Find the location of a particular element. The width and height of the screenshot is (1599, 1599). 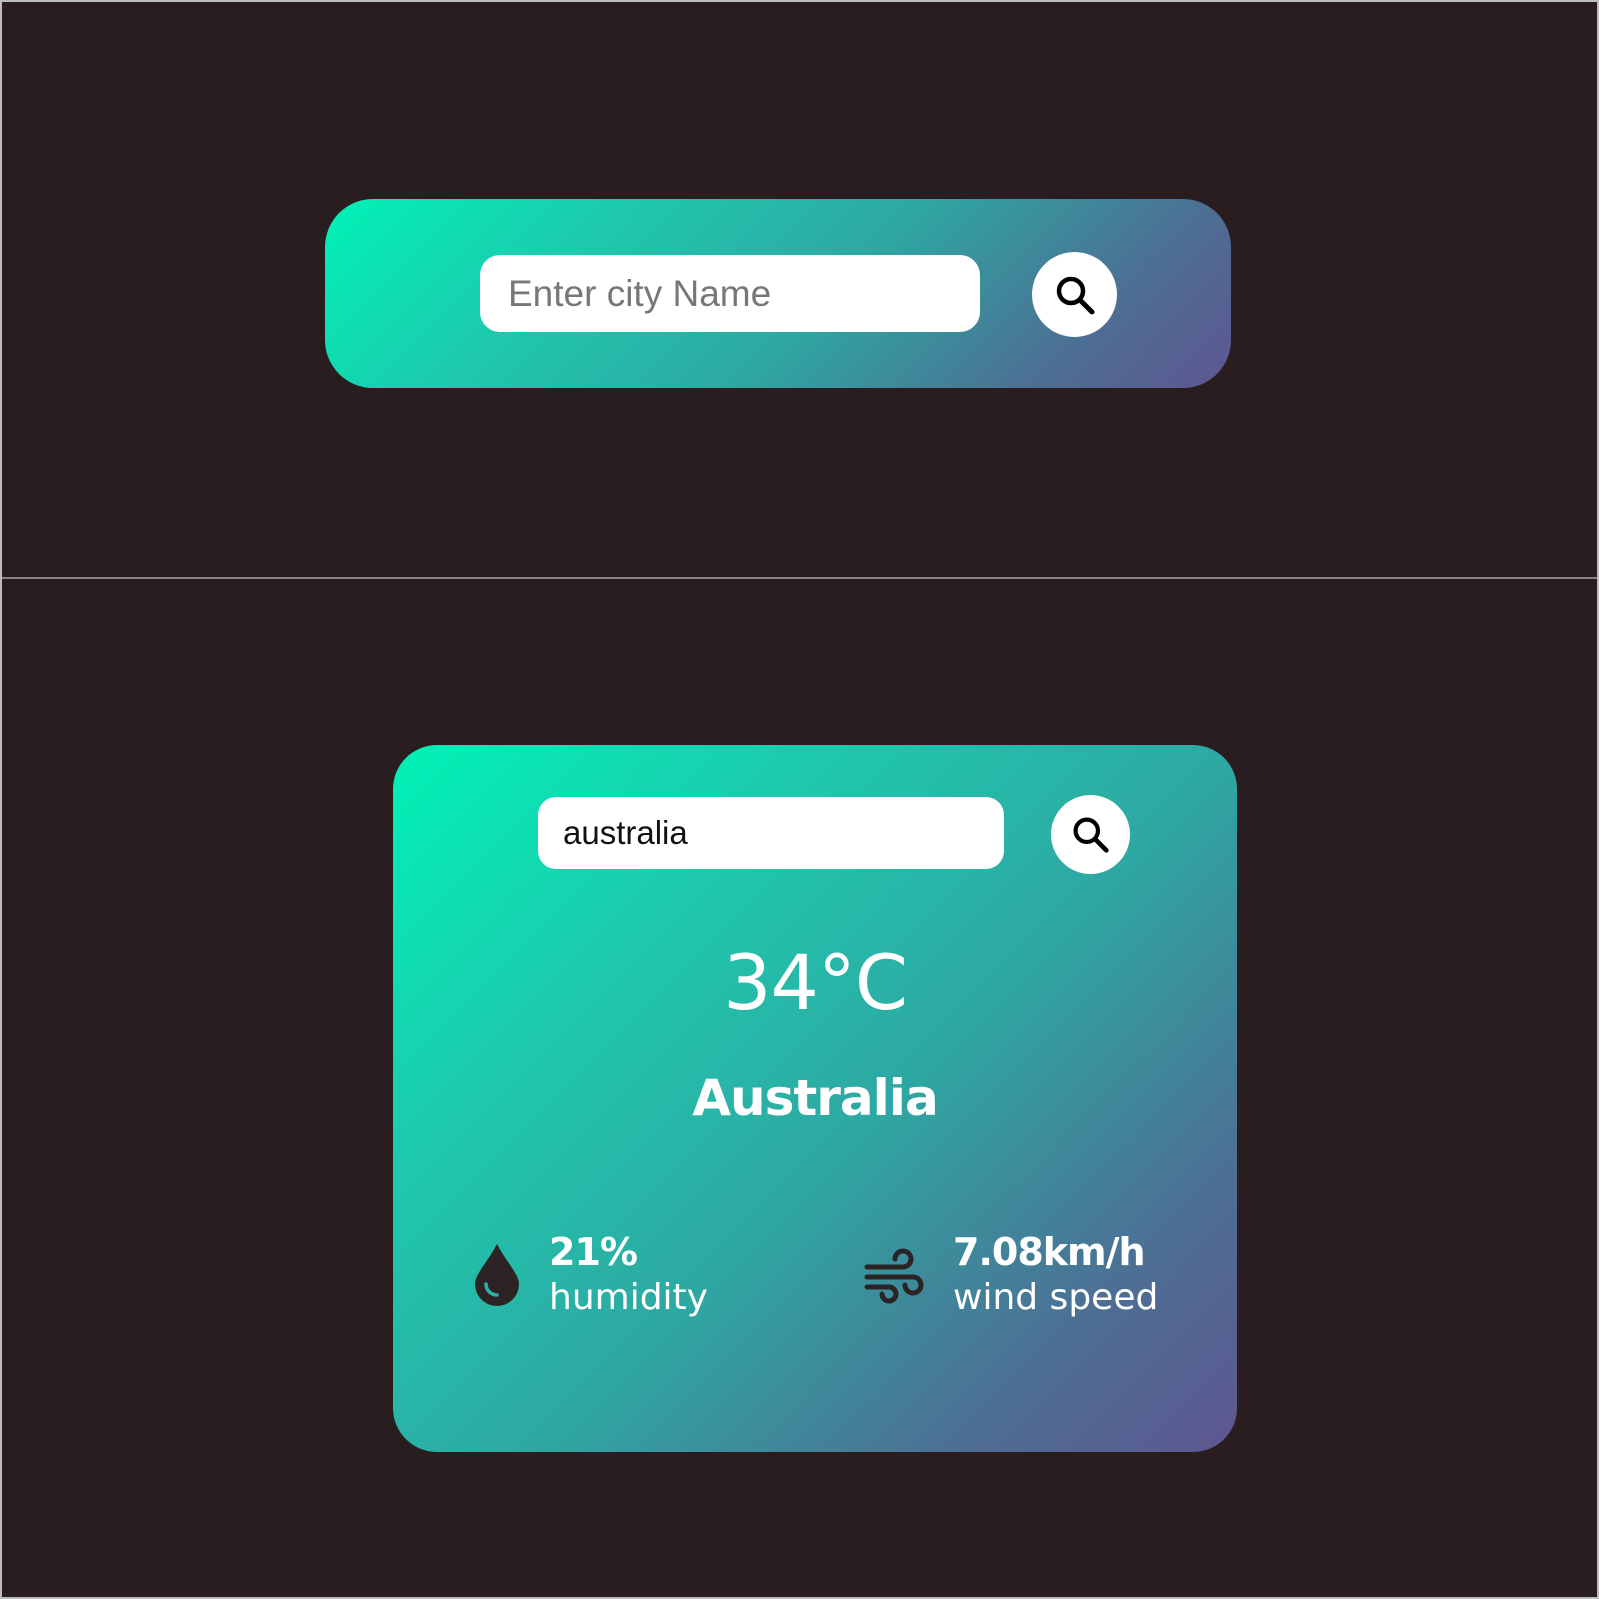

humidity-value: 21% is located at coordinates (593, 1252).